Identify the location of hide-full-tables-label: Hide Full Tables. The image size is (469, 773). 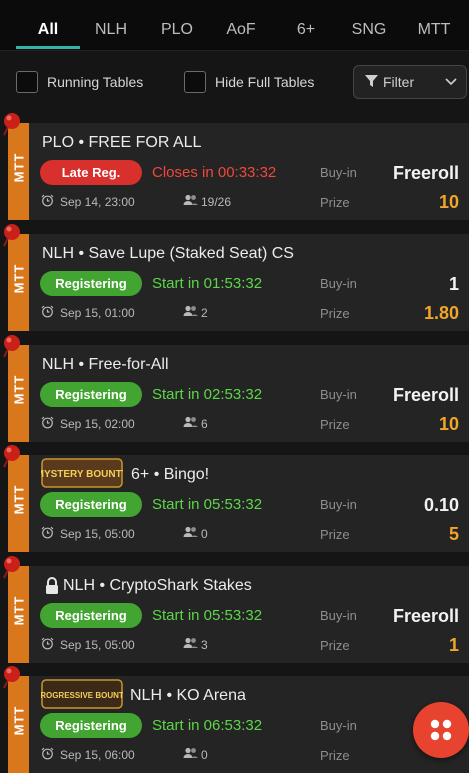
(264, 82).